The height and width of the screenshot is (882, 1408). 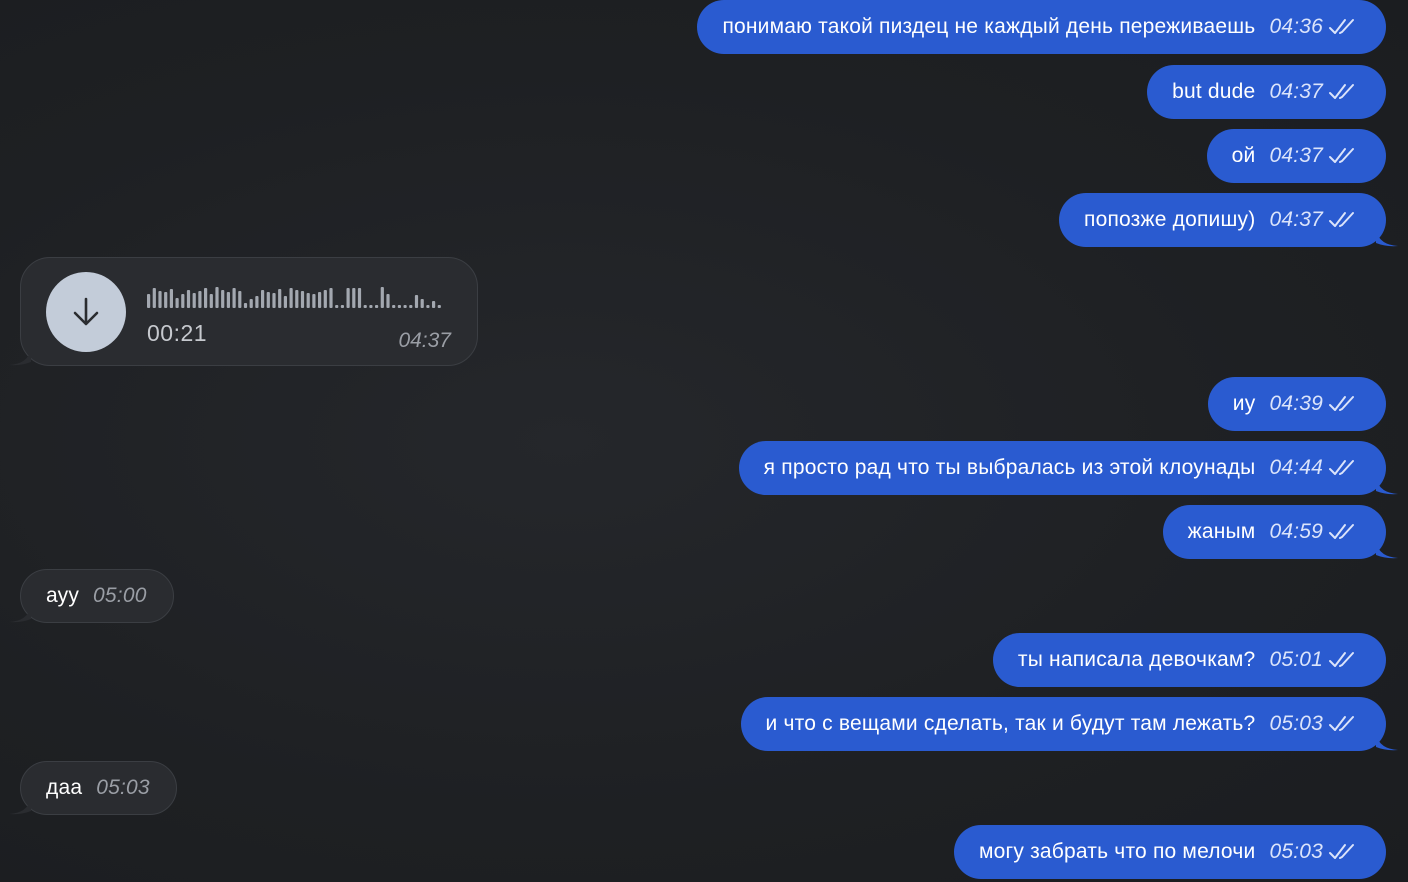 I want to click on message-time: 04:36, so click(x=1296, y=26).